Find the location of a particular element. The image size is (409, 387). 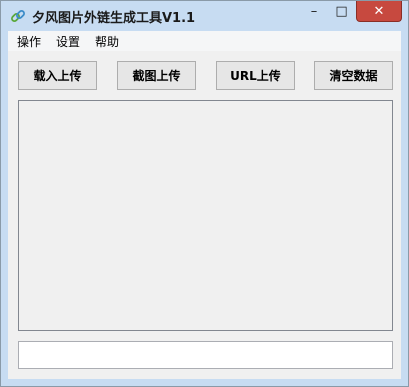

screenshot-upload-button: 截图上传 is located at coordinates (156, 75).